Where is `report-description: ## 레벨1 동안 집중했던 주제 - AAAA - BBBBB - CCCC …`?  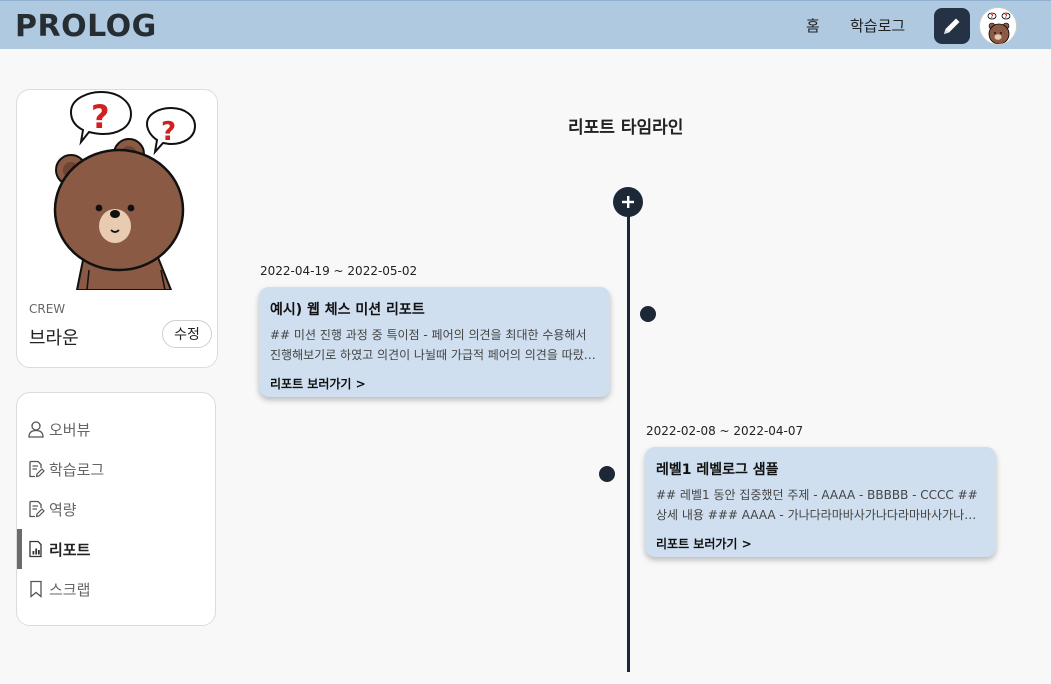
report-description: ## 레벨1 동안 집중했던 주제 - AAAA - BBBBB - CCCC … is located at coordinates (817, 505).